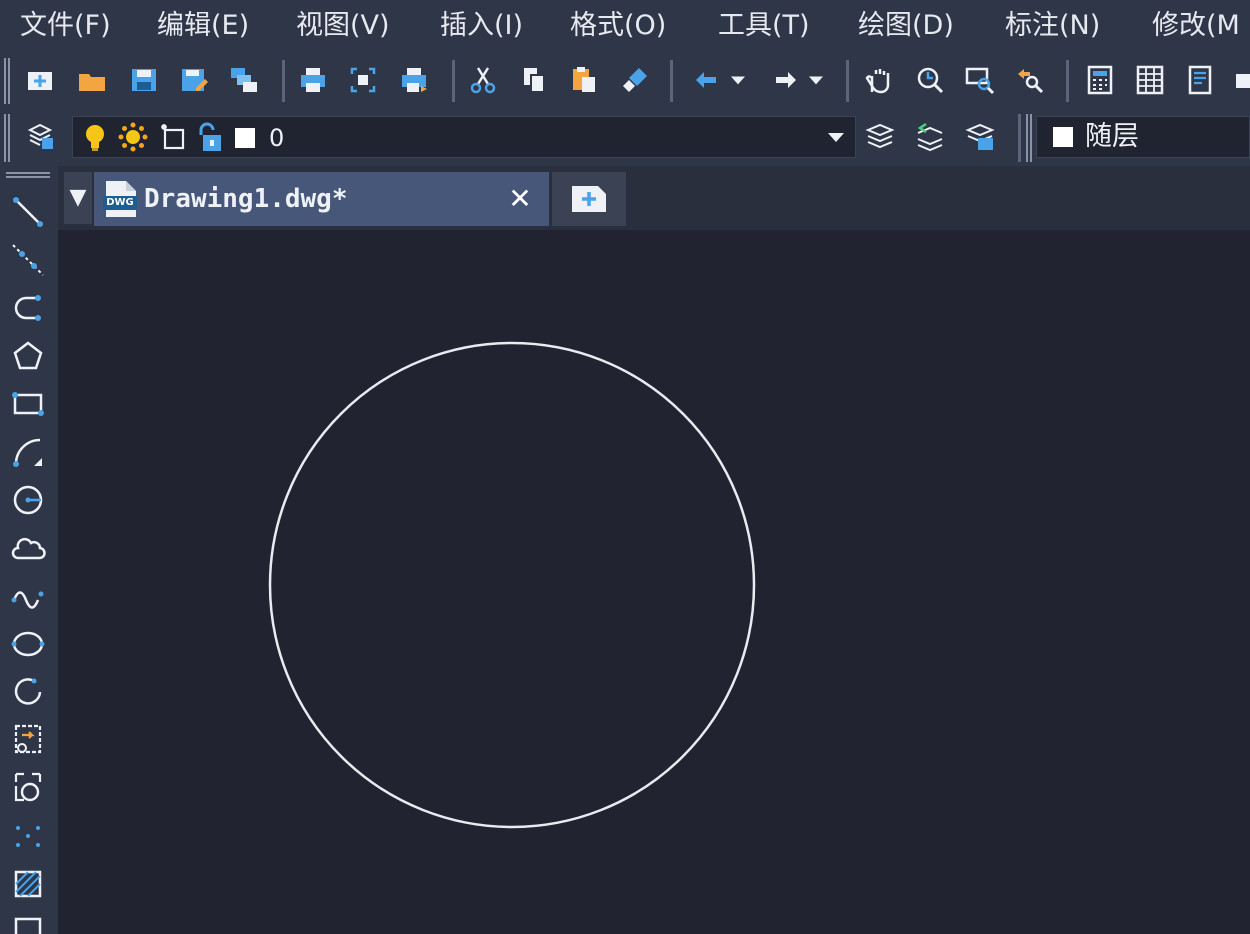 The width and height of the screenshot is (1250, 934). I want to click on tabs-collapse-toggle: ▼, so click(78, 198).